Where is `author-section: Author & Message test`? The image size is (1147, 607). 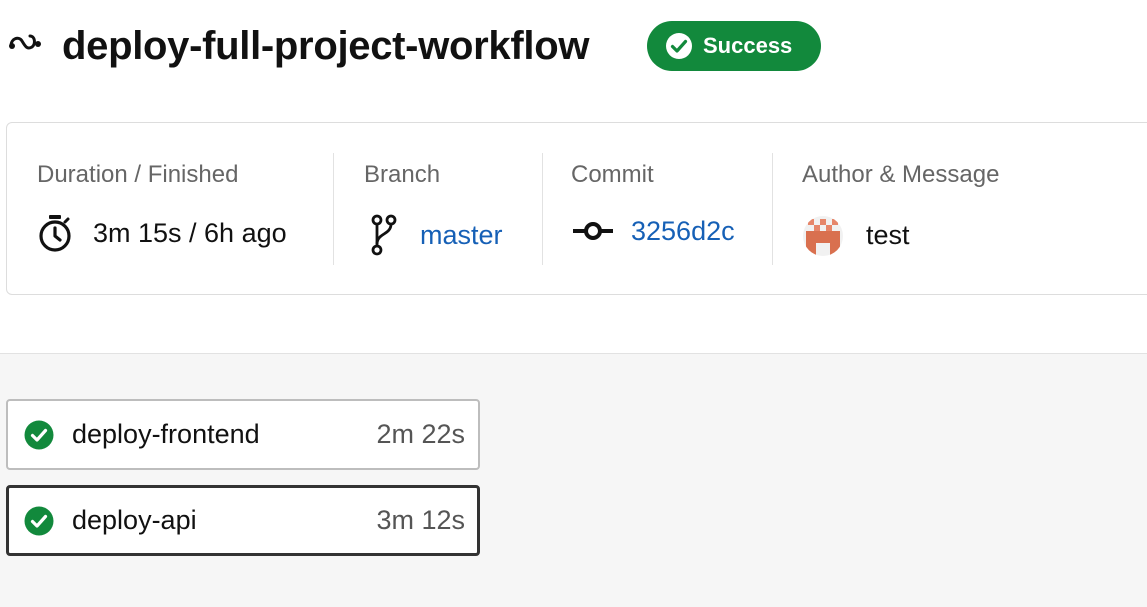 author-section: Author & Message test is located at coordinates (967, 208).